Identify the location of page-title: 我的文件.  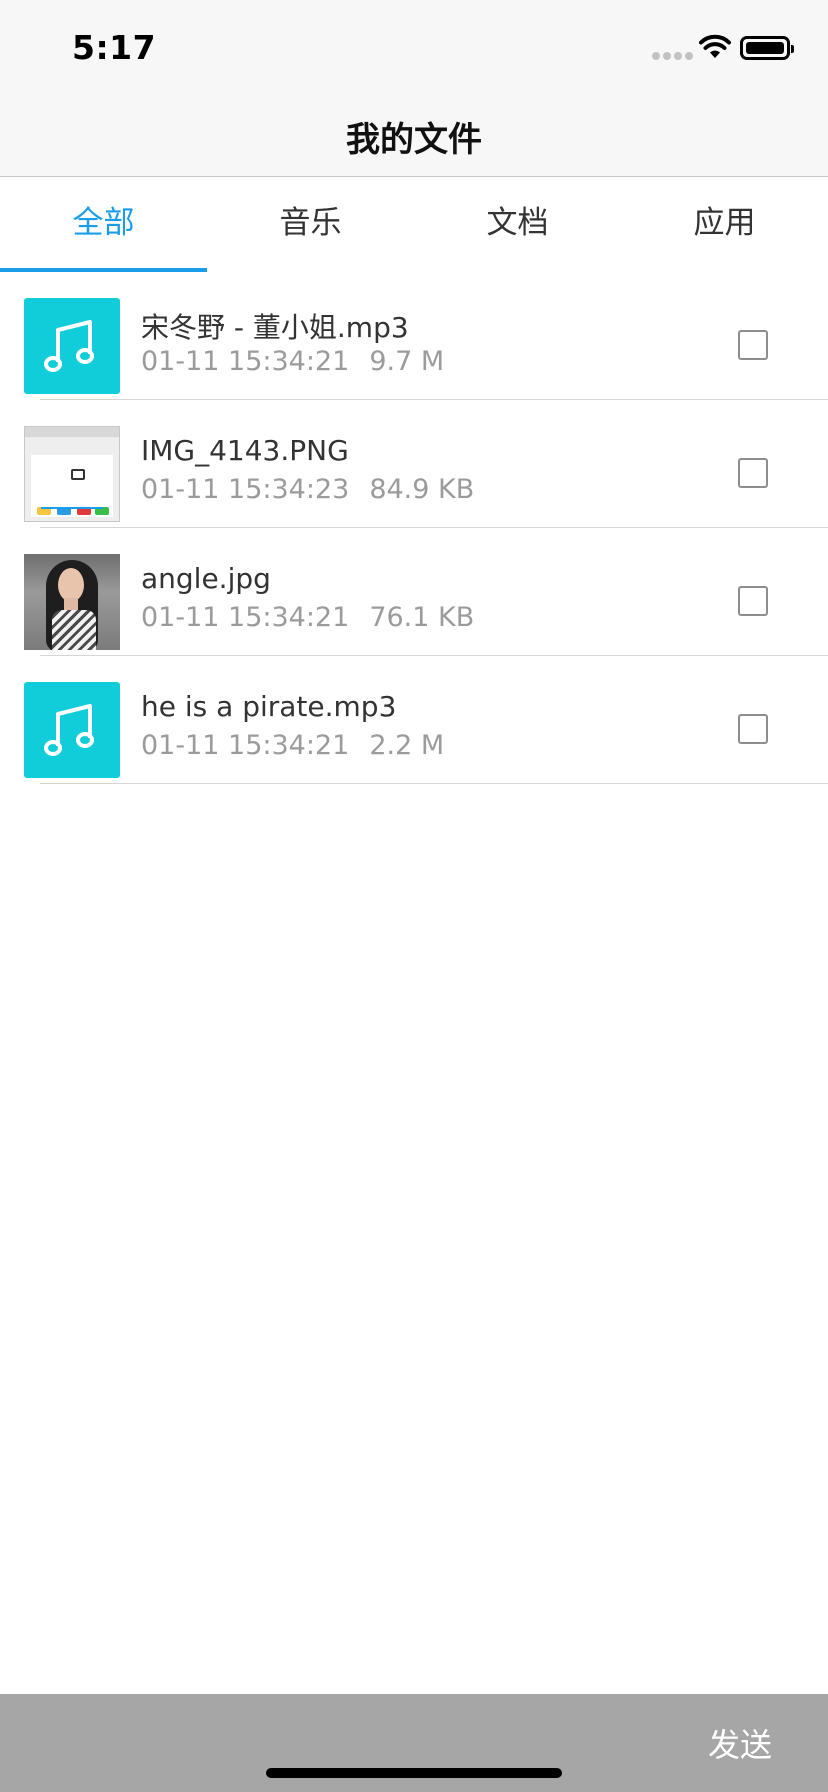
(414, 140).